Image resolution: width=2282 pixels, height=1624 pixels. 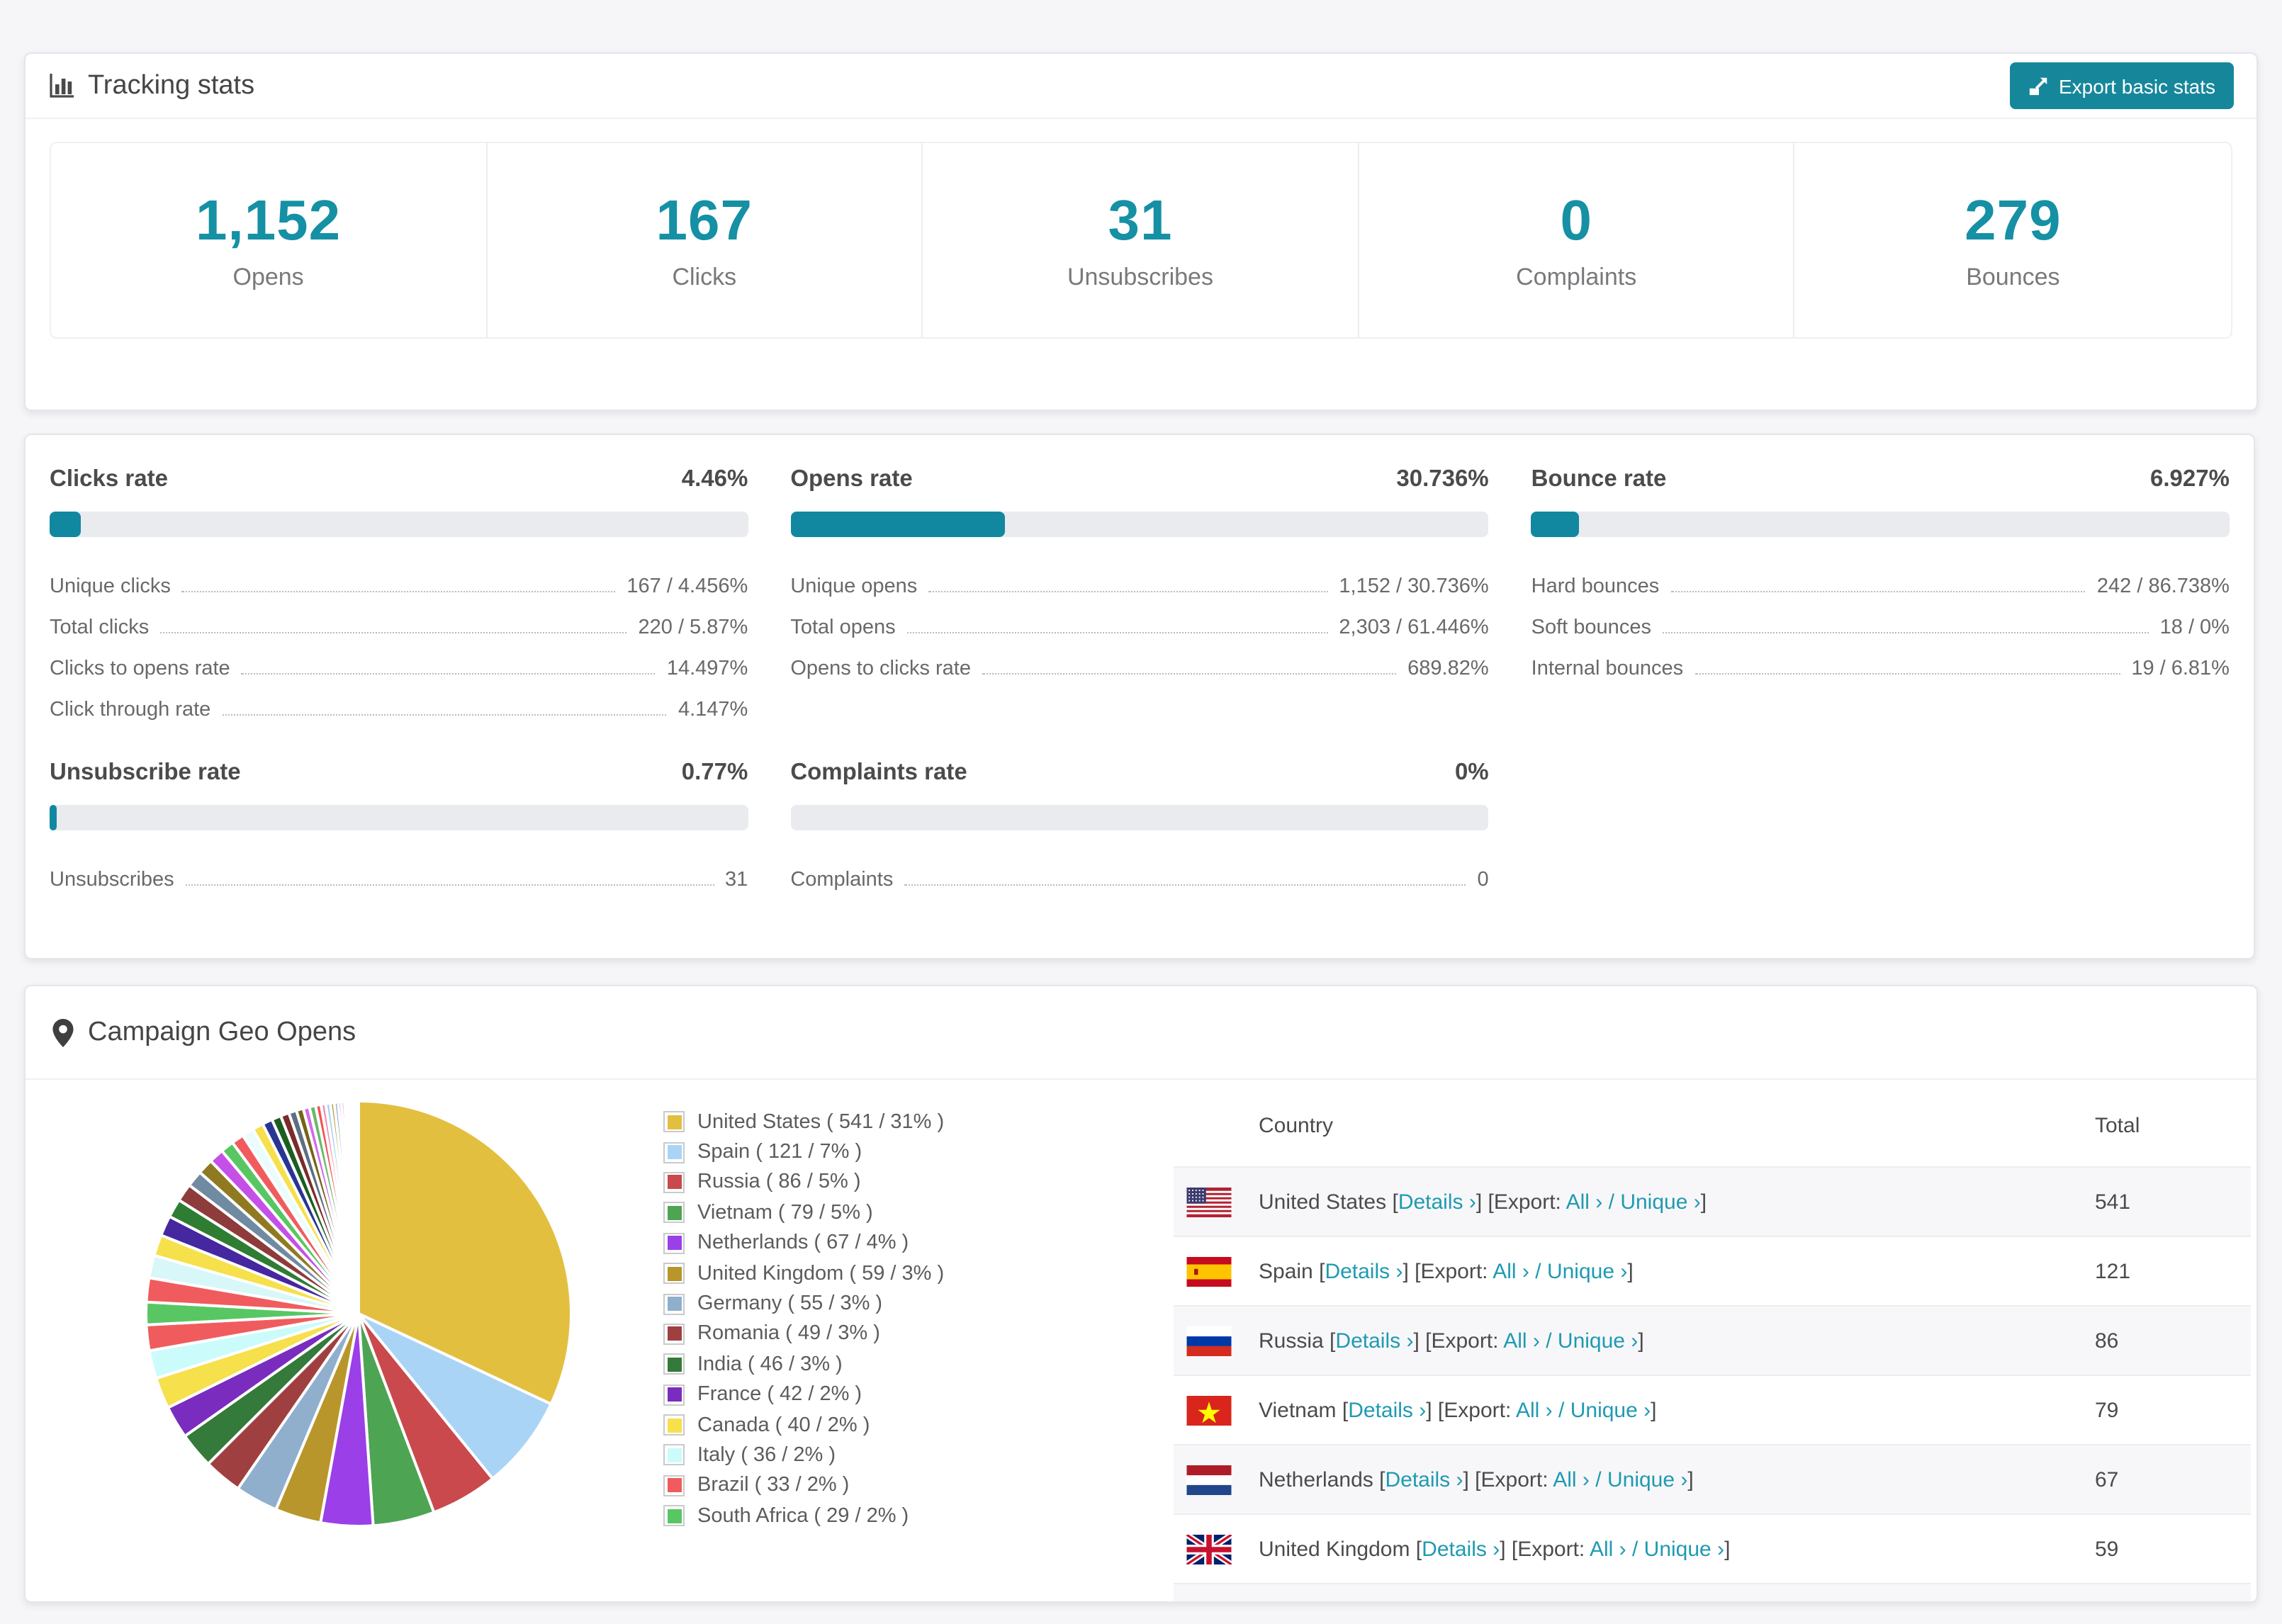 What do you see at coordinates (1483, 880) in the screenshot?
I see `rate-row-value: 0` at bounding box center [1483, 880].